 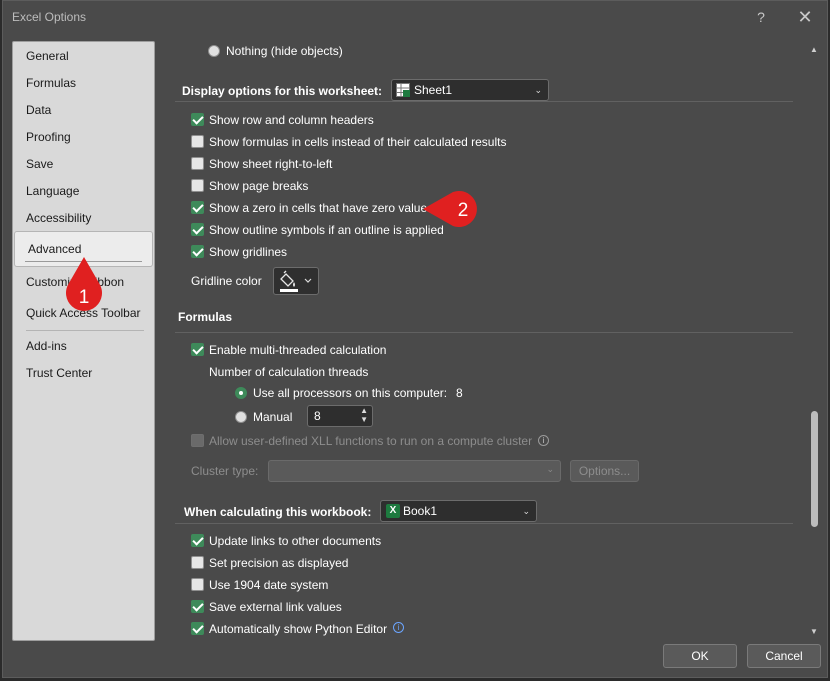 I want to click on manual-threads-spinner: 8 ▲ ▼, so click(x=340, y=416).